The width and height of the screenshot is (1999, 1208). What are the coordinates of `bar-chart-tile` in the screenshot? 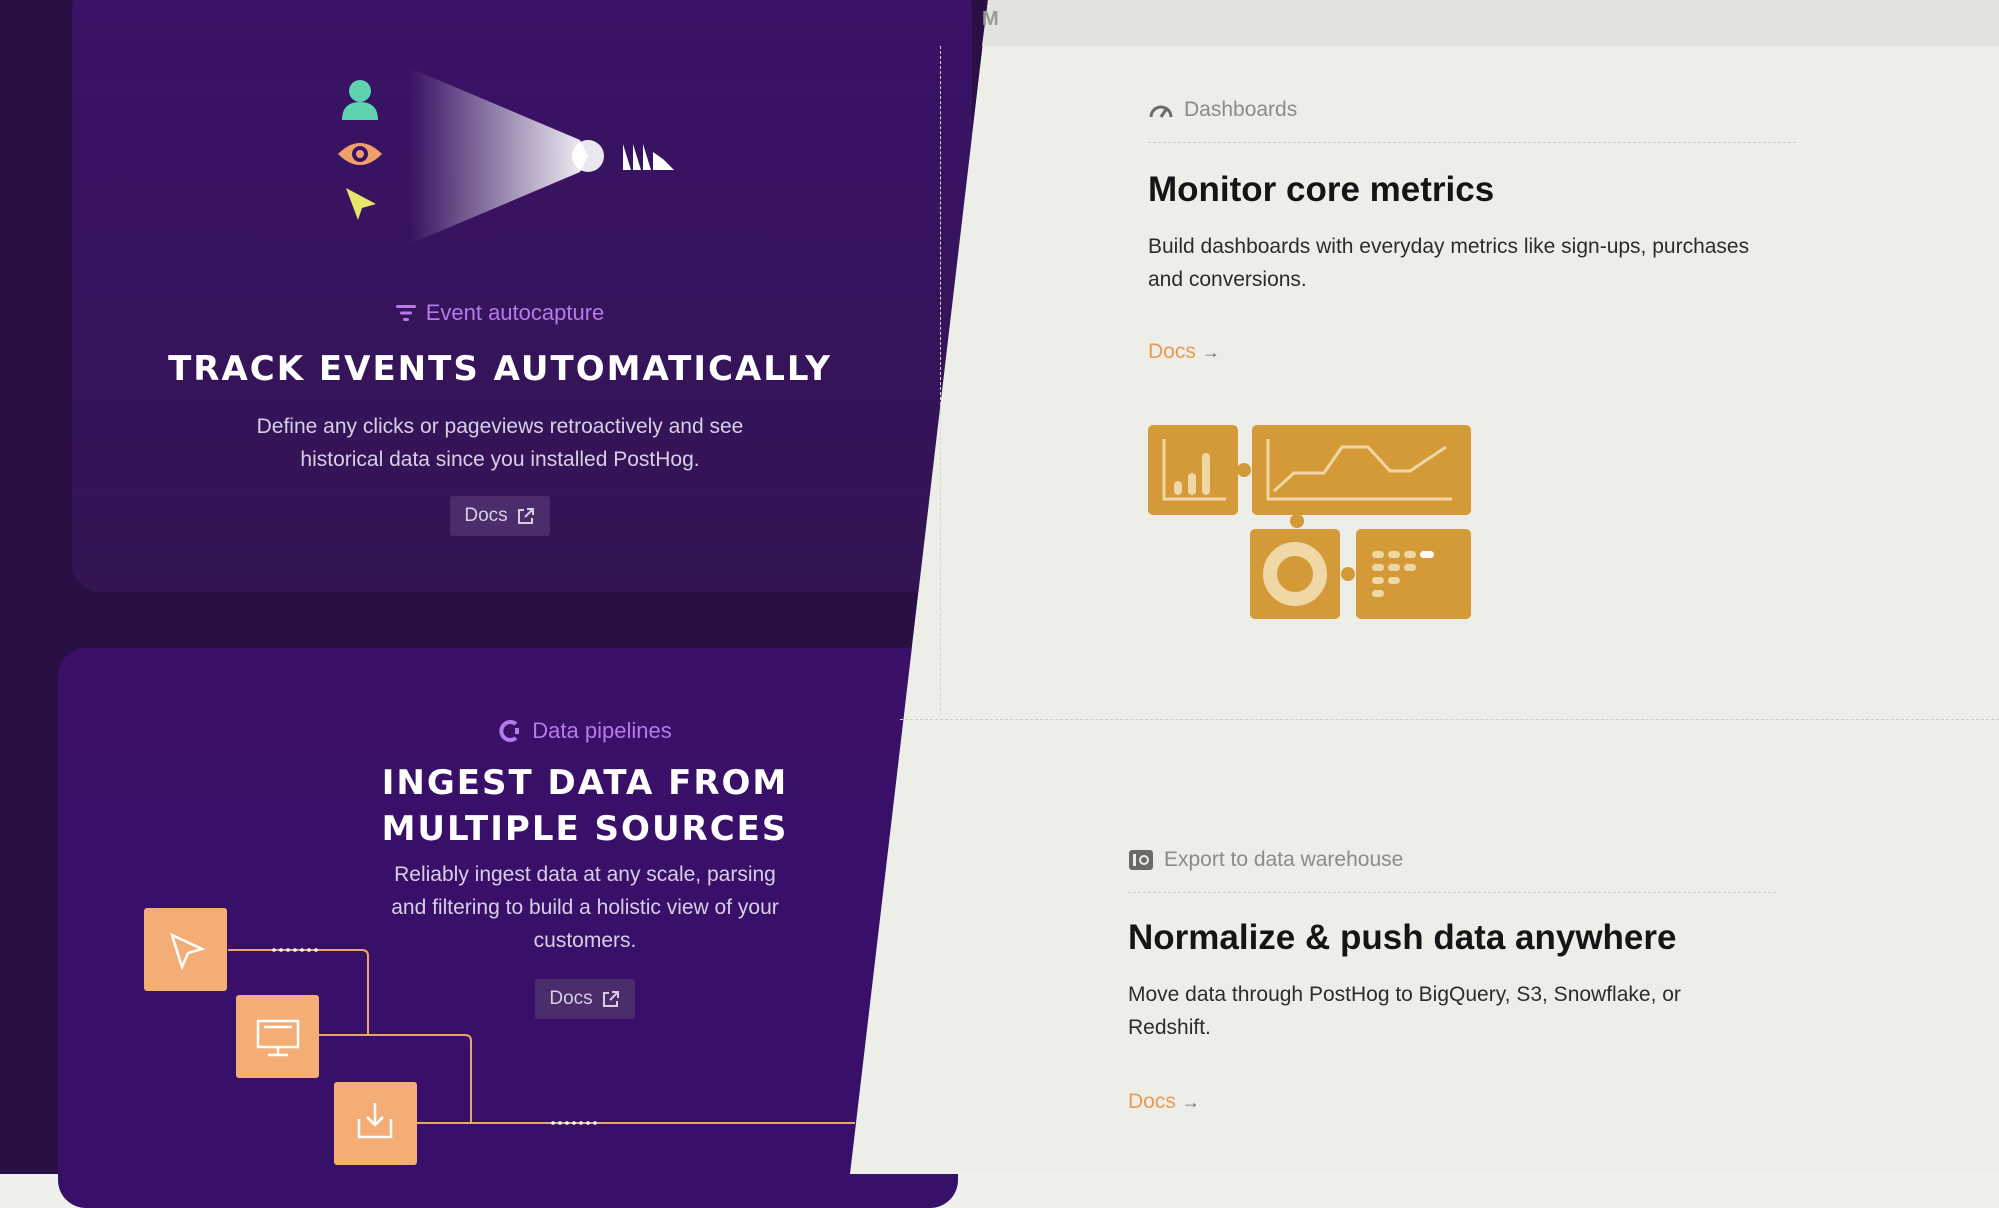 It's located at (1193, 470).